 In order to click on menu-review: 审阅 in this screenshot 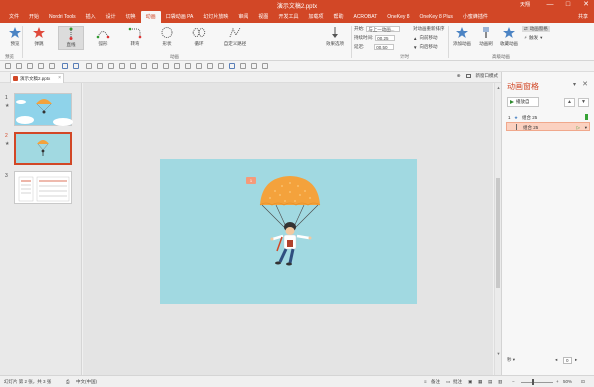, I will do `click(243, 18)`.